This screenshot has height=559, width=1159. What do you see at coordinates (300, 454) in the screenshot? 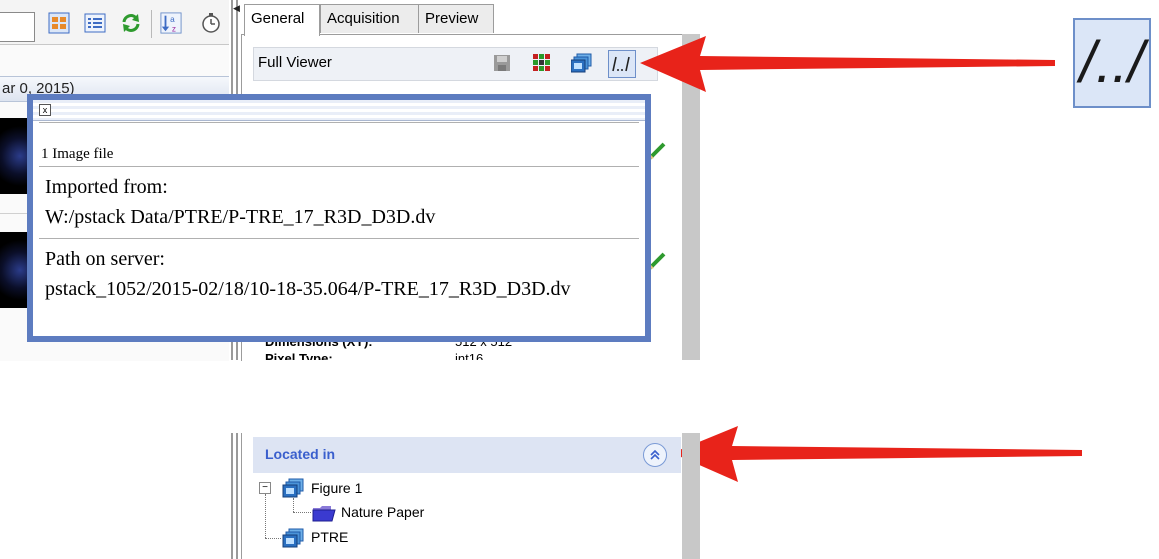
I see `located-in-title: Located in` at bounding box center [300, 454].